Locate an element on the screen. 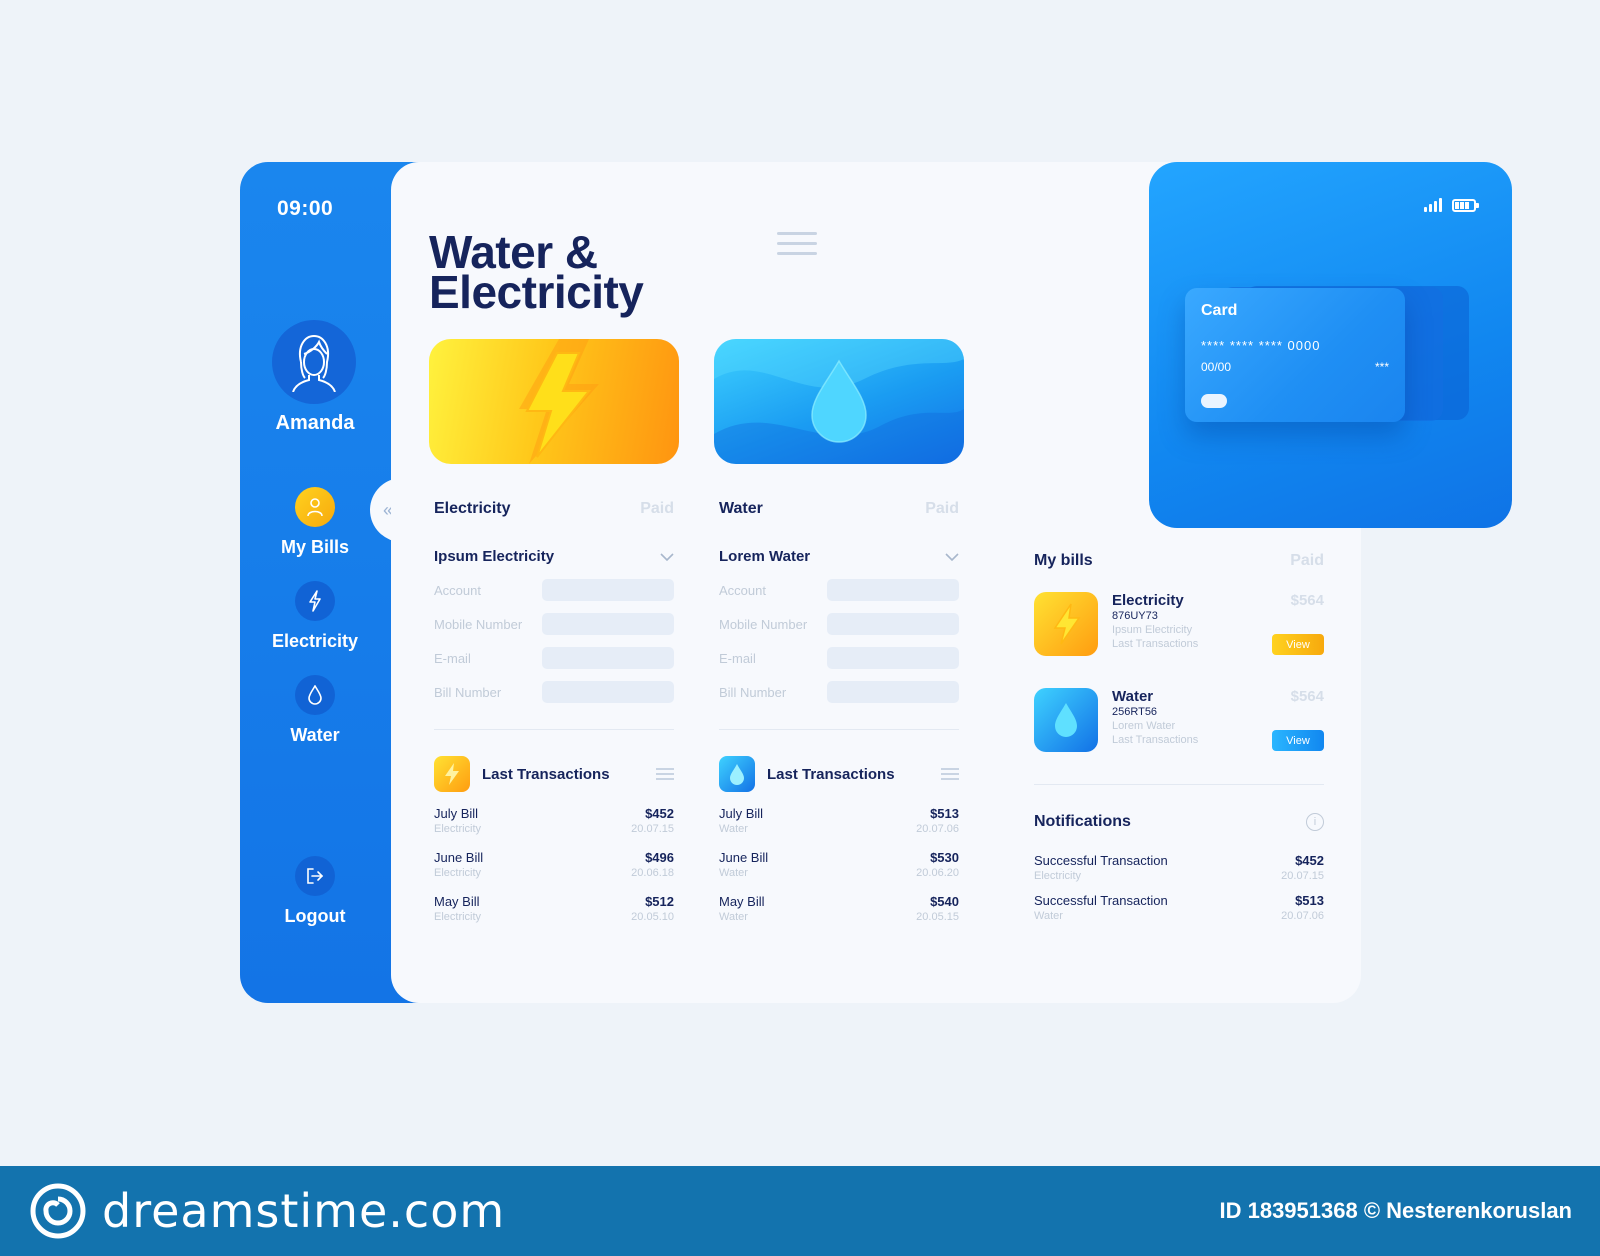  email-label: E-mail is located at coordinates (452, 658).